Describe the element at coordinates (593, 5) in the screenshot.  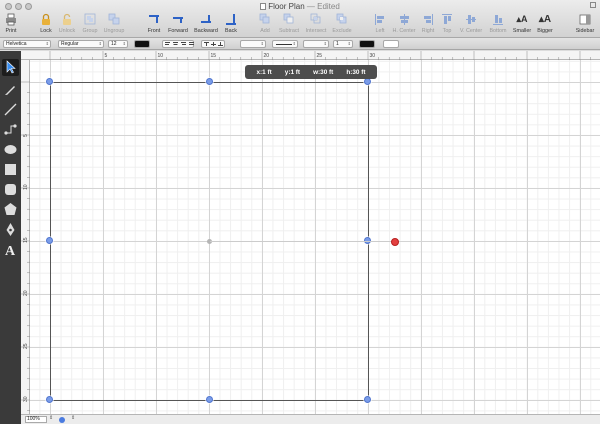
I see `fullscreen-icon` at that location.